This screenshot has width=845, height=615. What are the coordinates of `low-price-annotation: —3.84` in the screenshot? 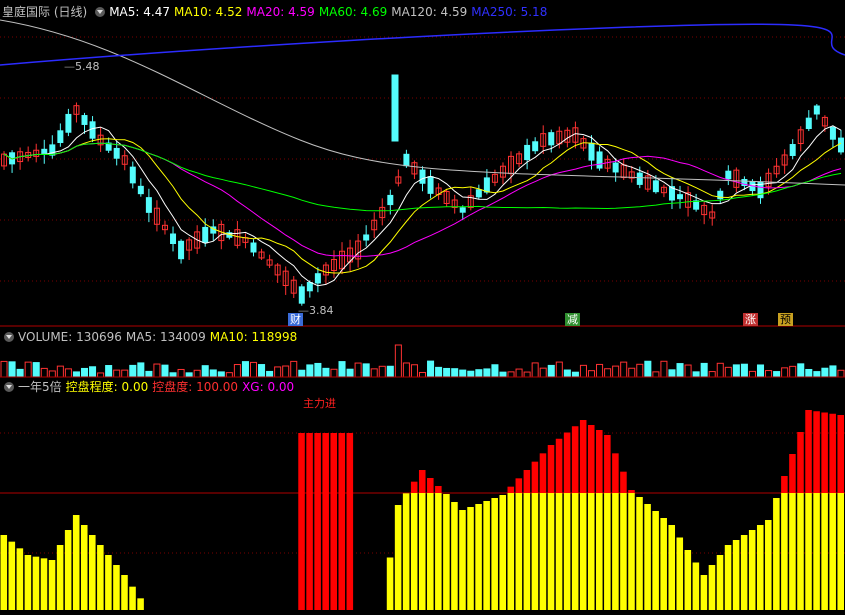 It's located at (316, 310).